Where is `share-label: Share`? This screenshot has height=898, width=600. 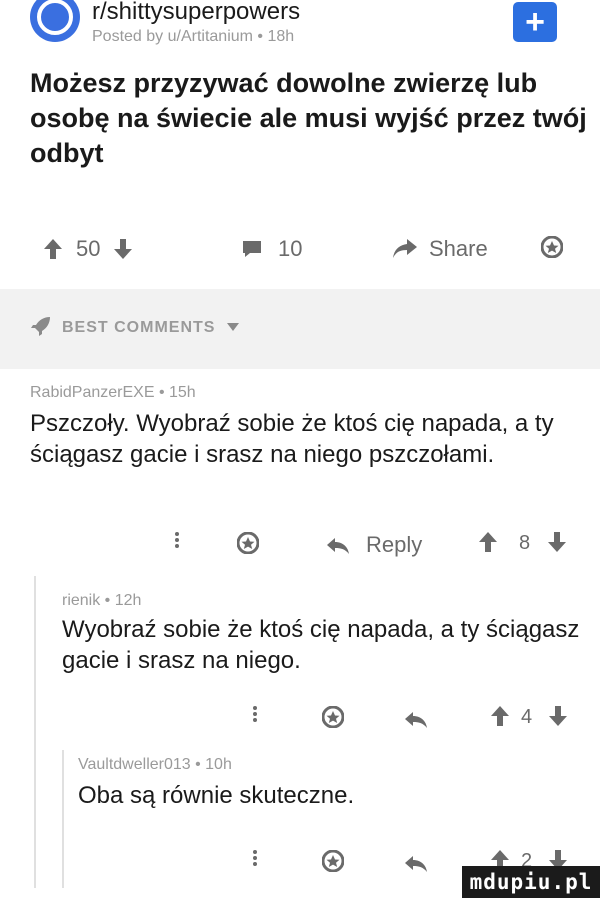 share-label: Share is located at coordinates (458, 248).